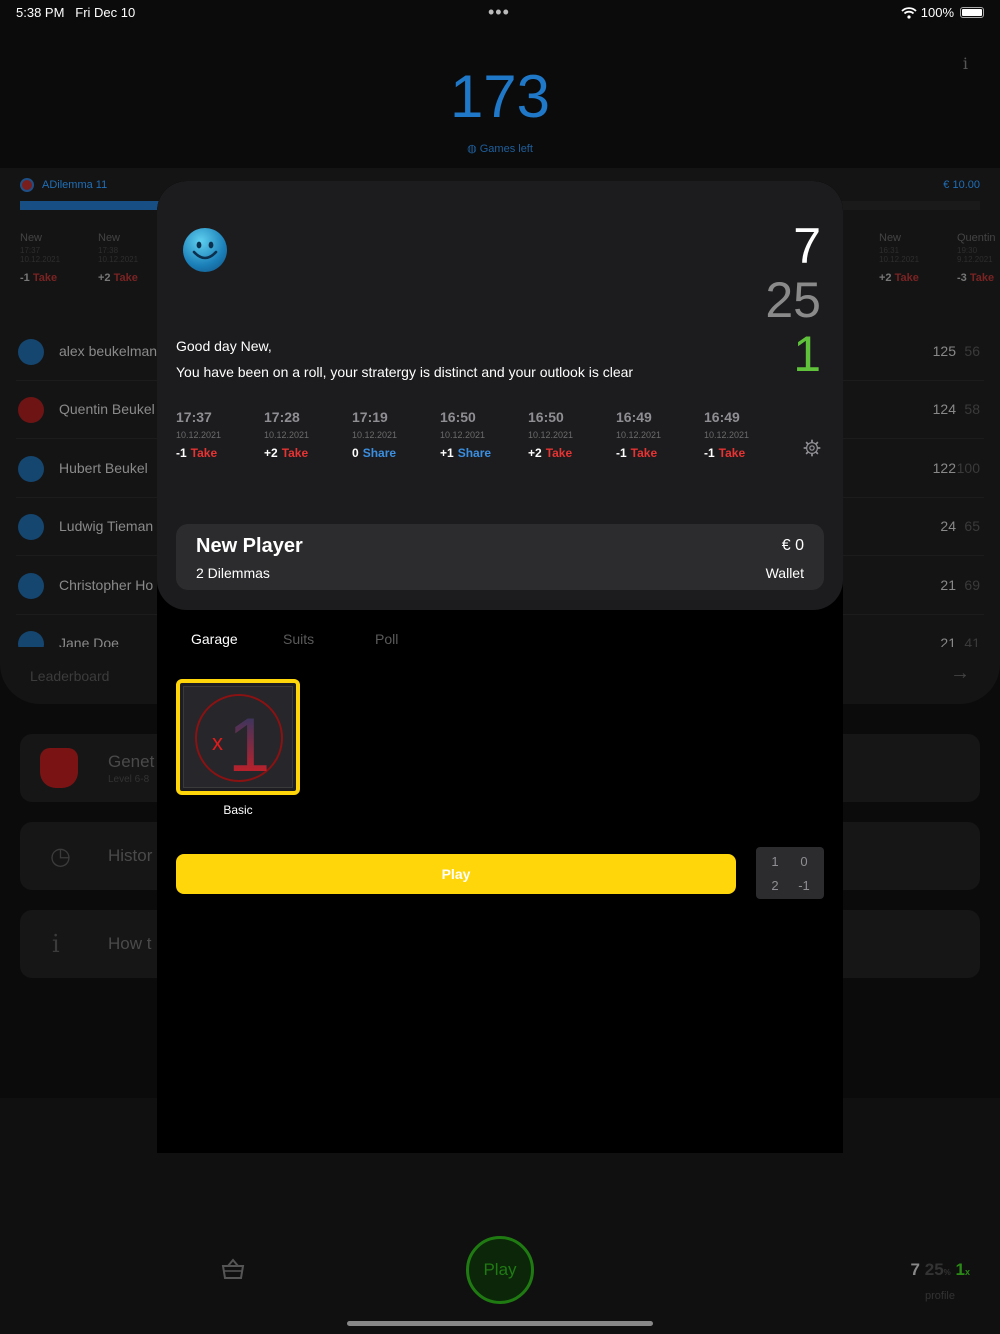  What do you see at coordinates (103, 468) in the screenshot?
I see `player-name: Hubert Beukel` at bounding box center [103, 468].